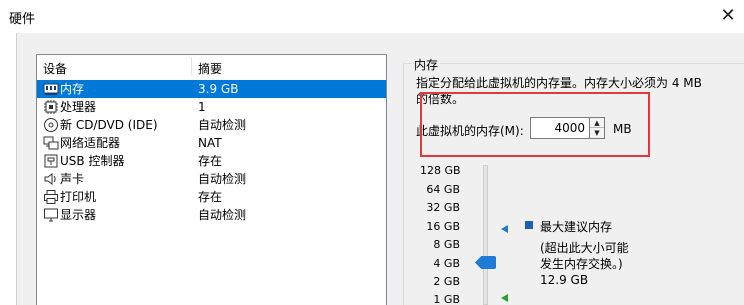 This screenshot has width=744, height=305. I want to click on network-icon, so click(51, 143).